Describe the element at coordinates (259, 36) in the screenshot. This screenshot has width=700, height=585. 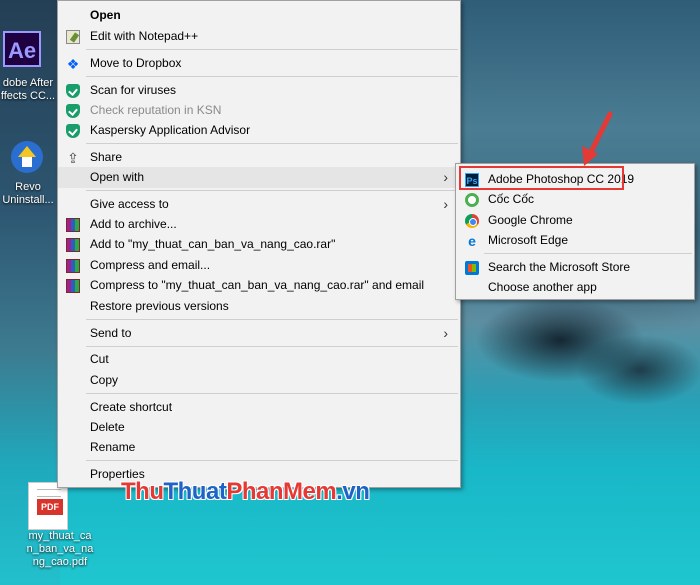
I see `menu-item-edit-notepad: Edit with Notepad++` at that location.